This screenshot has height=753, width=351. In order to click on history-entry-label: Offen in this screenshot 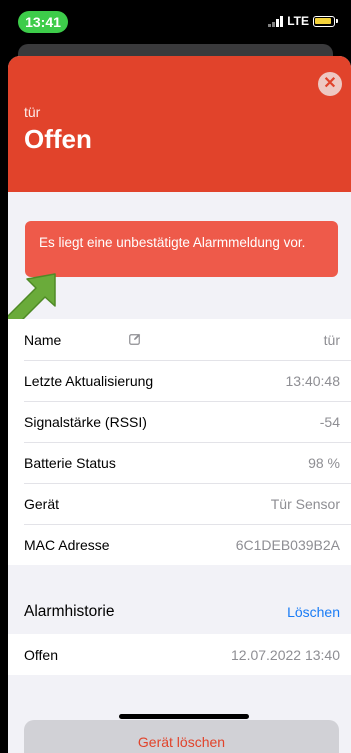, I will do `click(41, 654)`.